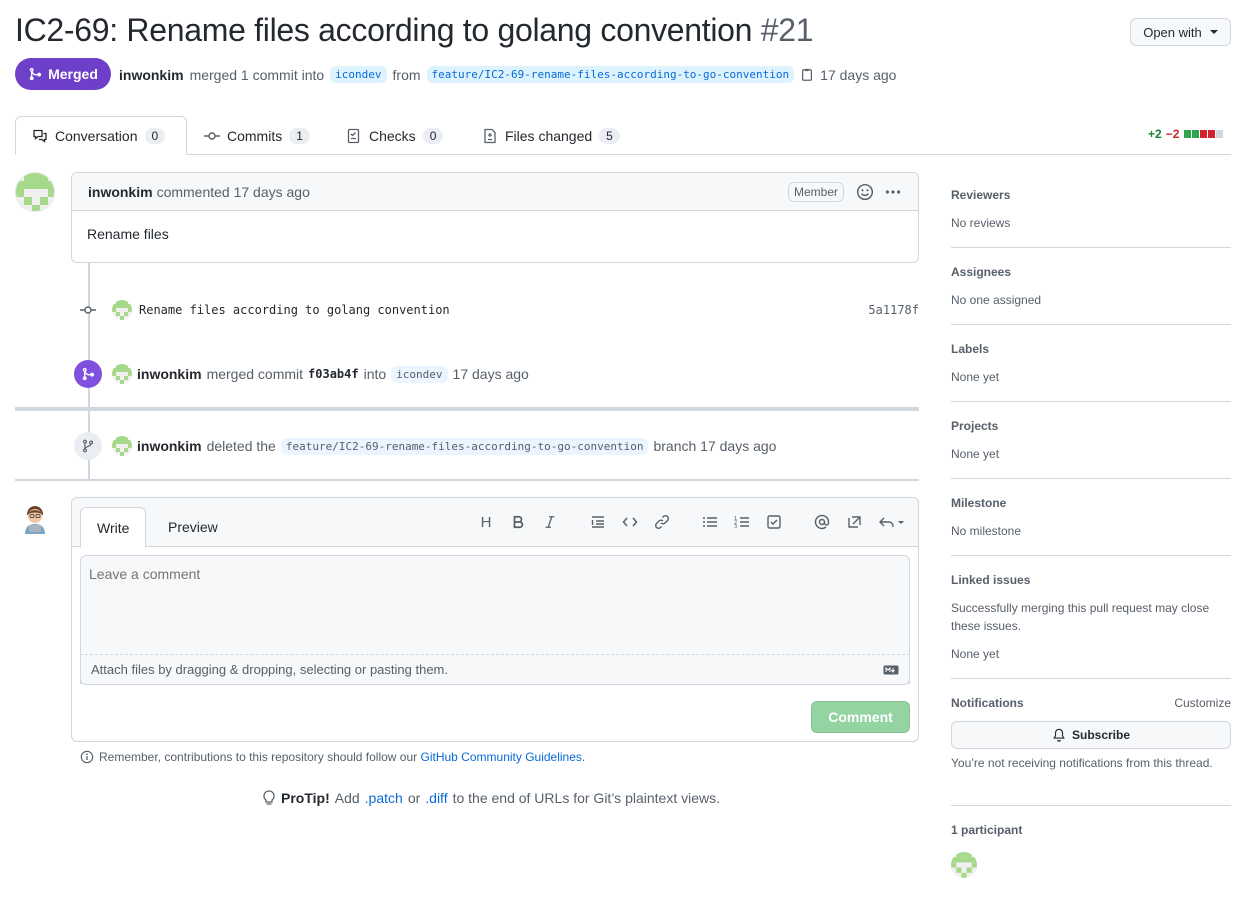  I want to click on preview-tab: Preview, so click(193, 527).